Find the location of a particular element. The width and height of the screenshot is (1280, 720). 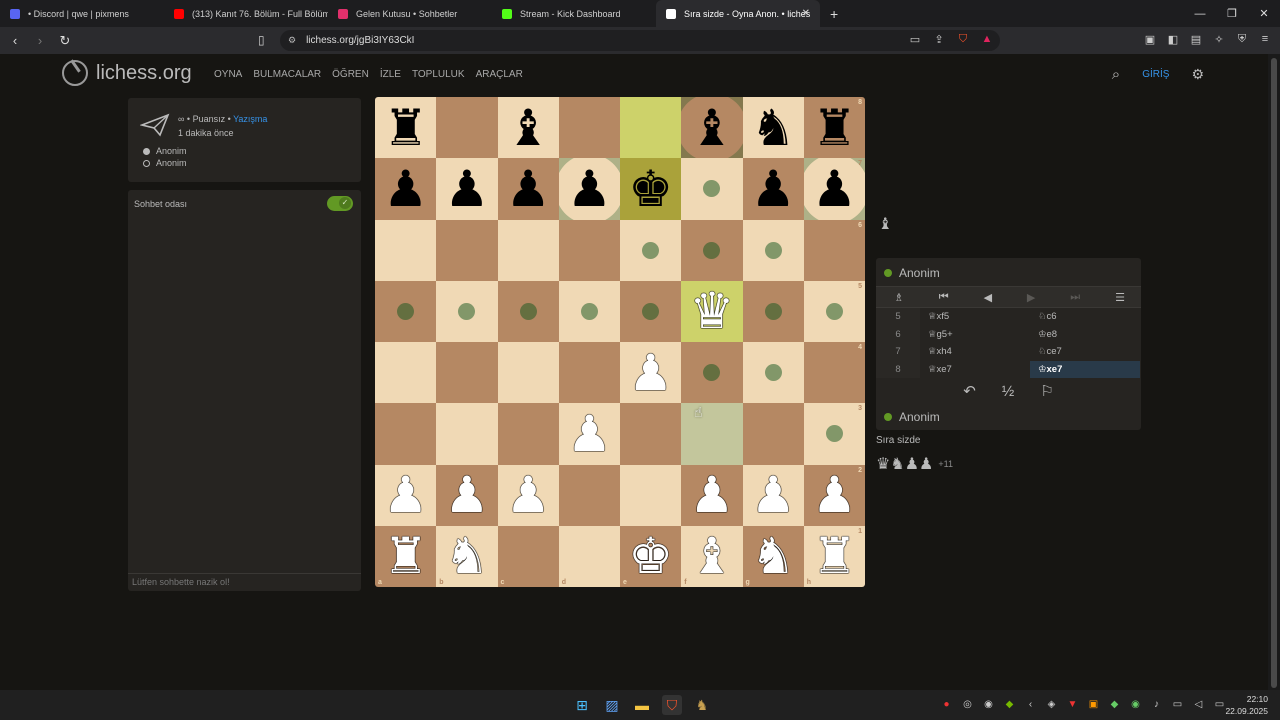

square-a6 is located at coordinates (406, 250).